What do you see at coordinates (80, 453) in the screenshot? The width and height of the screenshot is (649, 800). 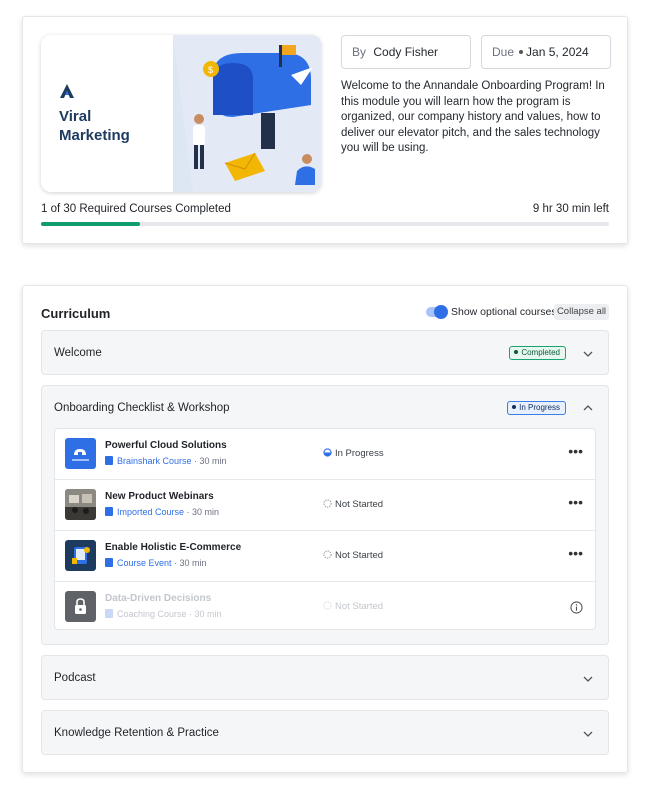 I see `cloud-thumbnail` at bounding box center [80, 453].